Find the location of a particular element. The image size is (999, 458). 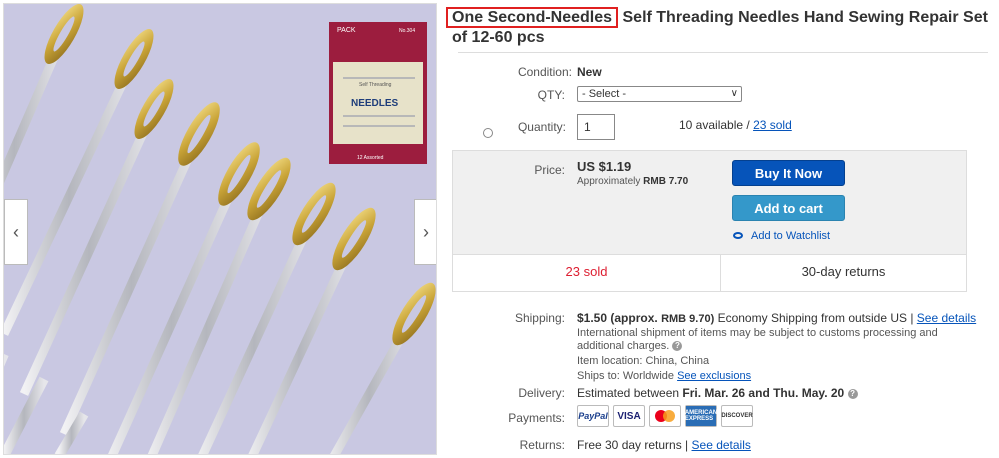

chevron-down-icon: ∨ is located at coordinates (734, 93).